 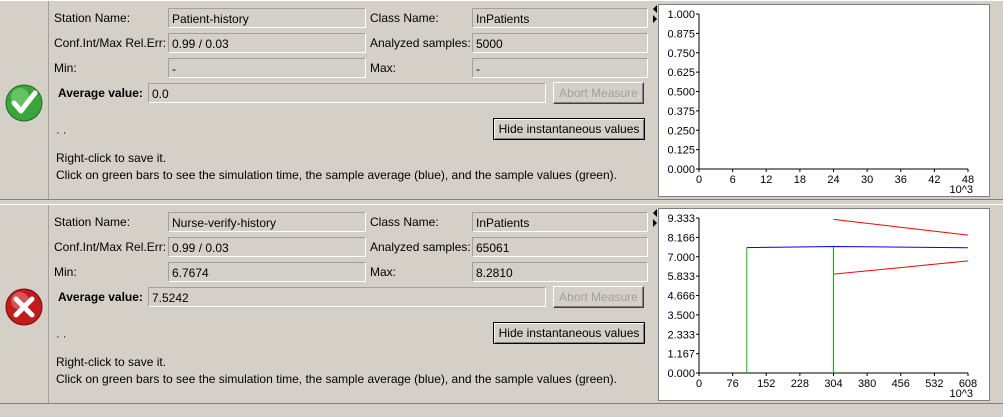 I want to click on x-tick-label: 6, so click(x=733, y=180).